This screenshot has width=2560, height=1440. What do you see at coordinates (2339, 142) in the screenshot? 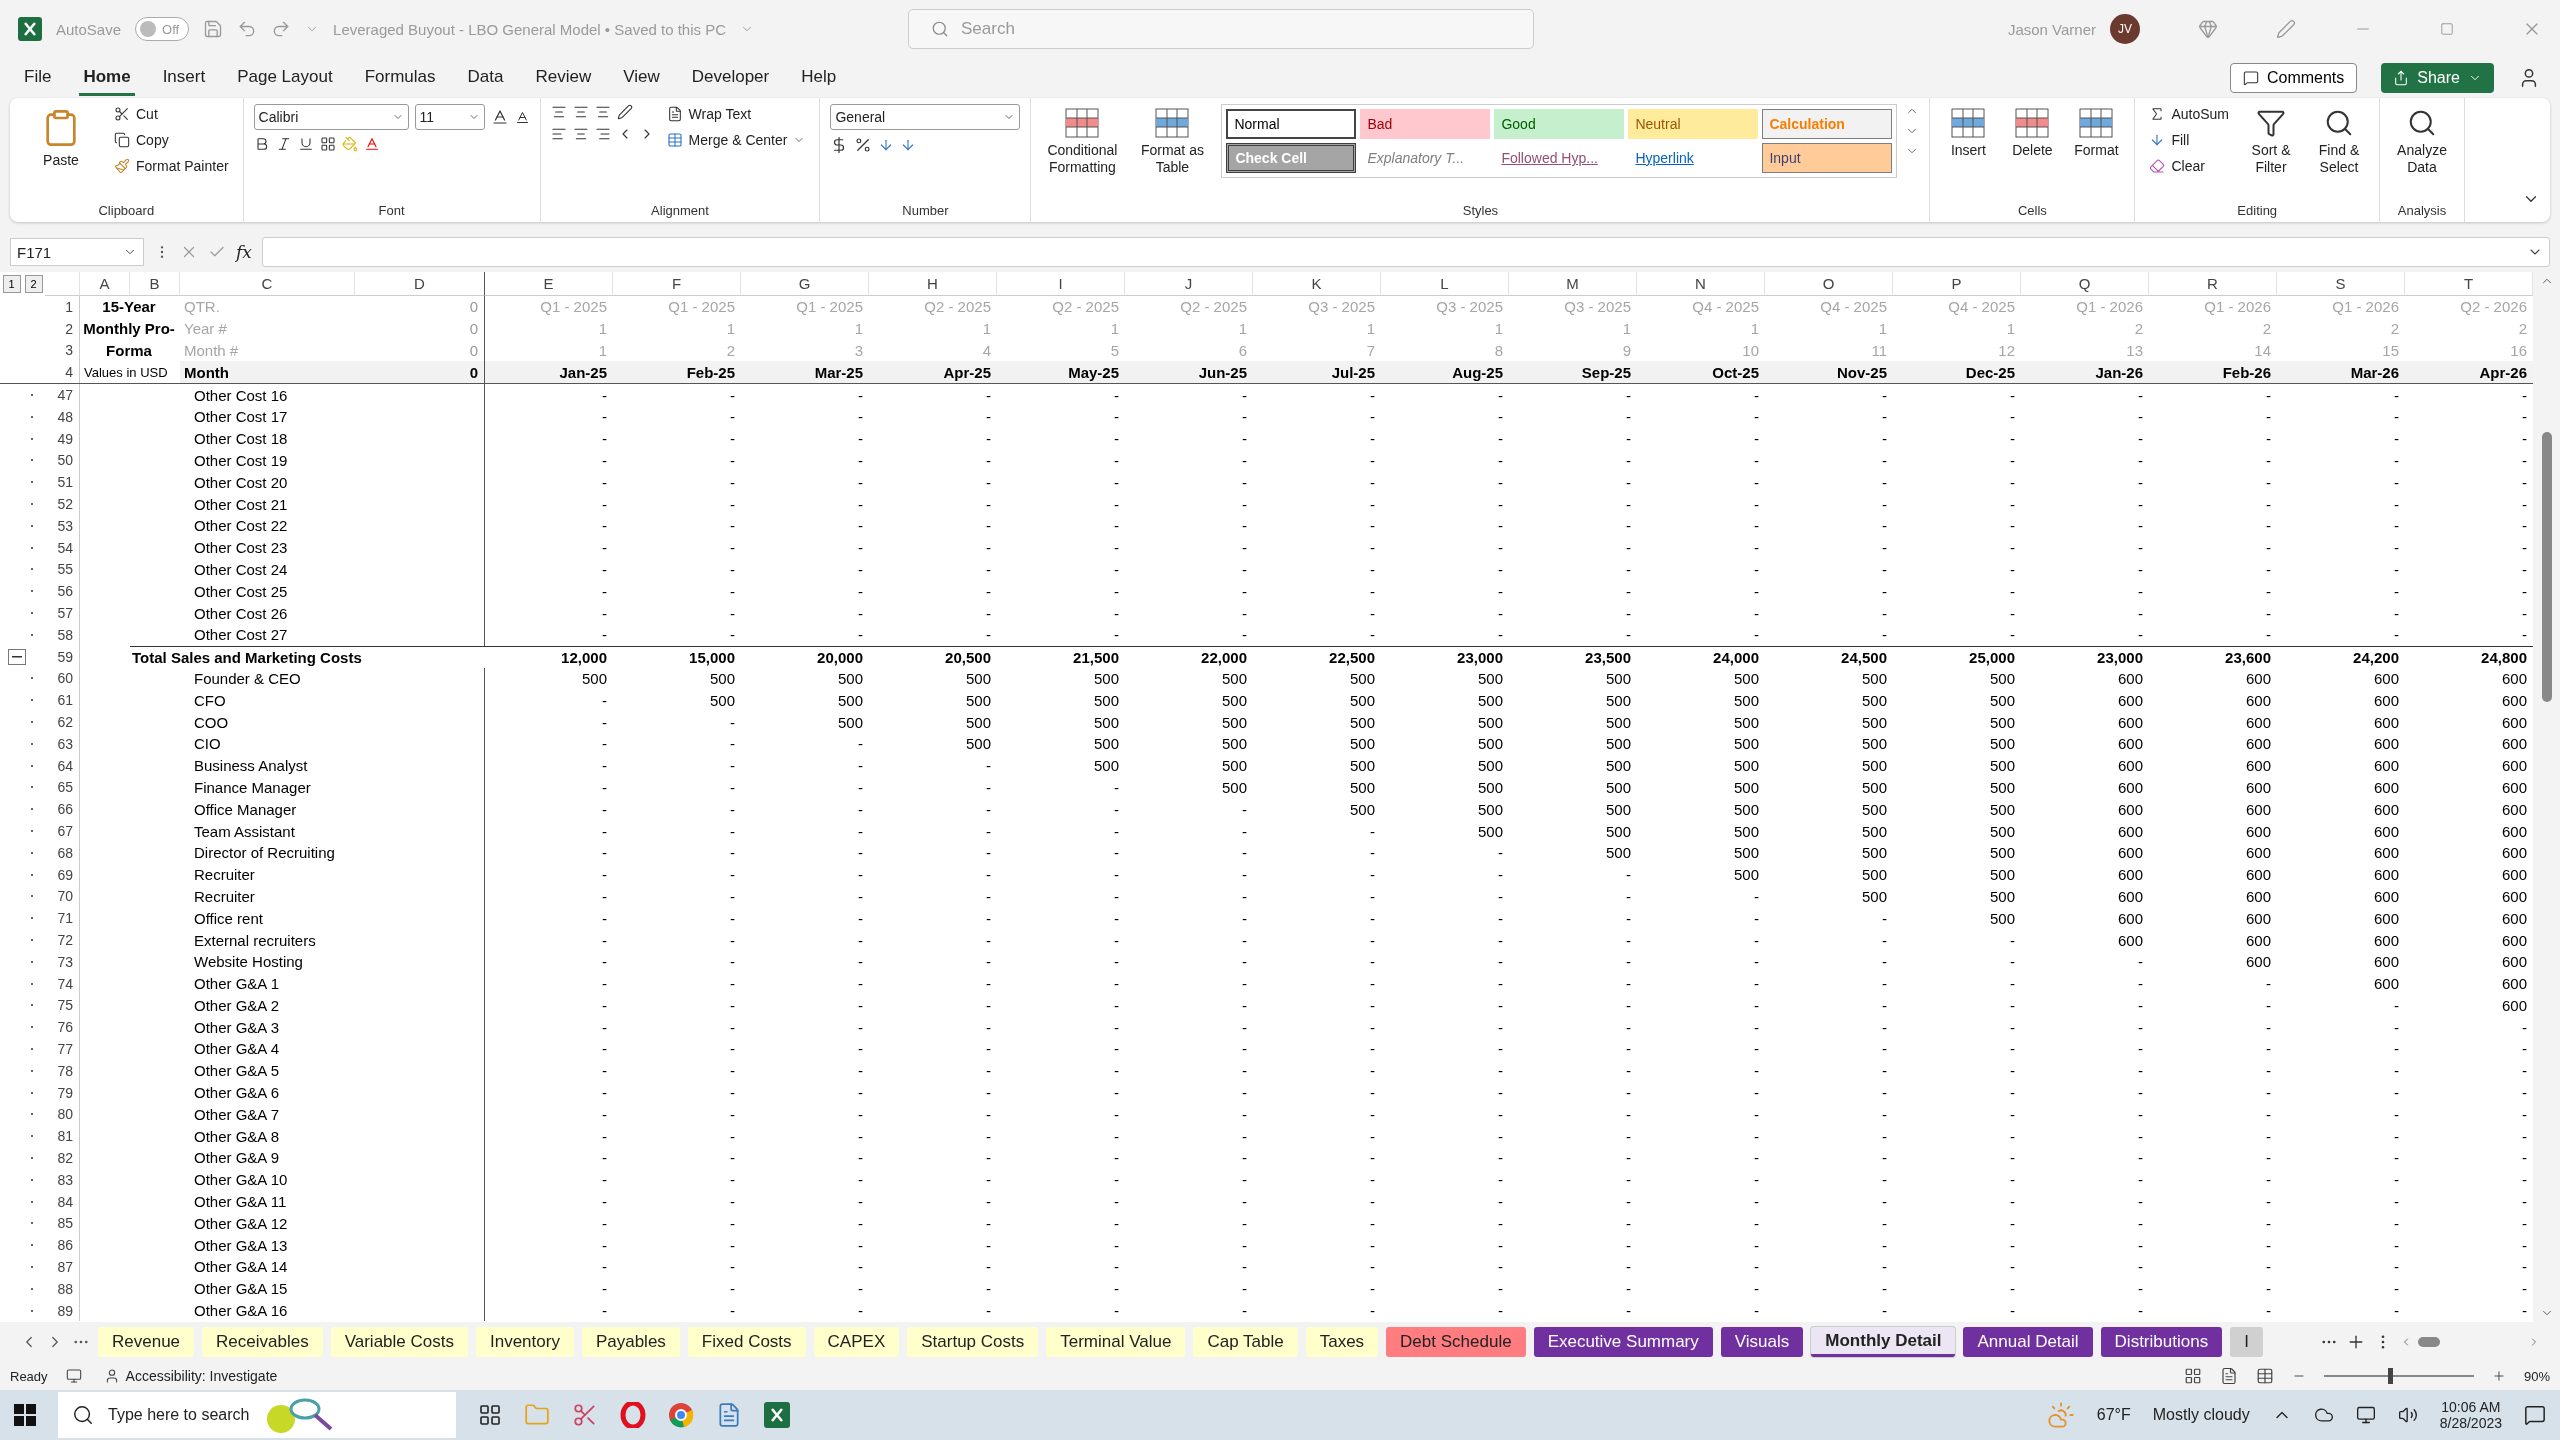
I see `find-select-button: Find & Select` at bounding box center [2339, 142].